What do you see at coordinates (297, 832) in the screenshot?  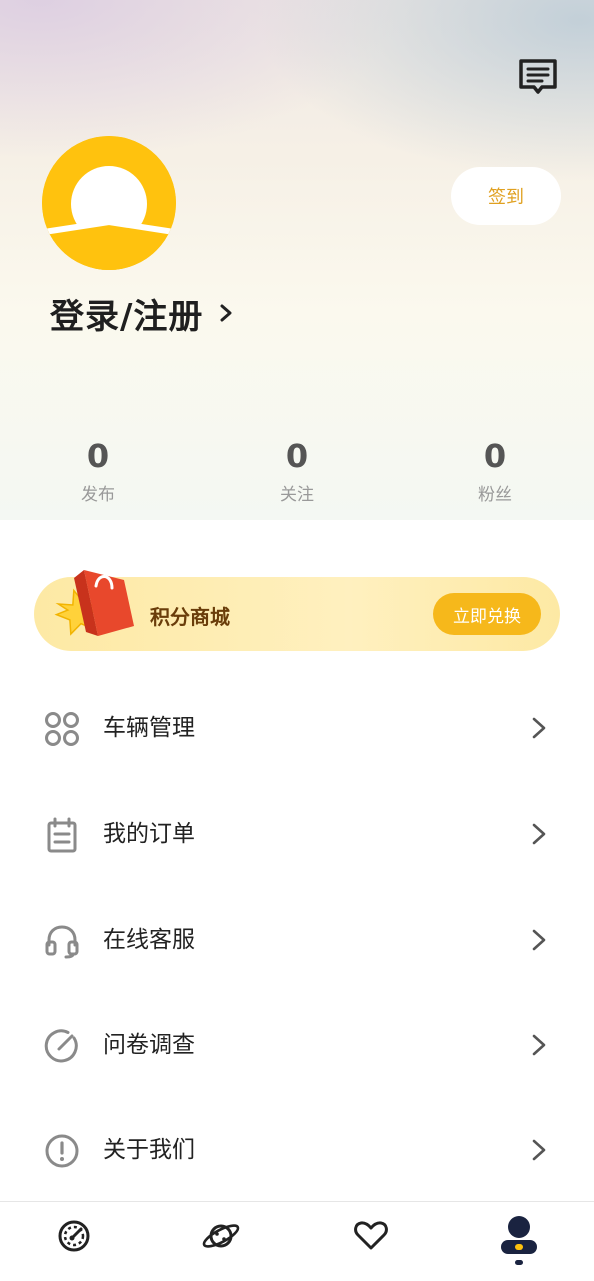 I see `menu-item-my-orders: 我的订单` at bounding box center [297, 832].